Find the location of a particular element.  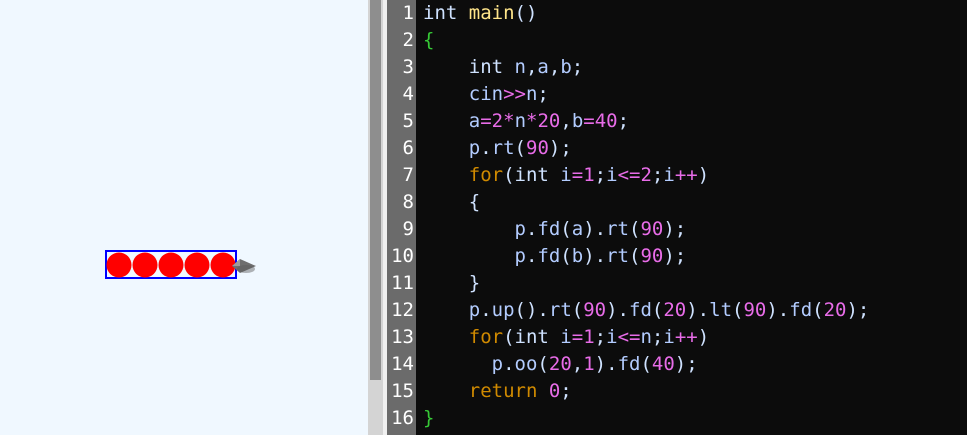

code-token: { is located at coordinates (429, 40).